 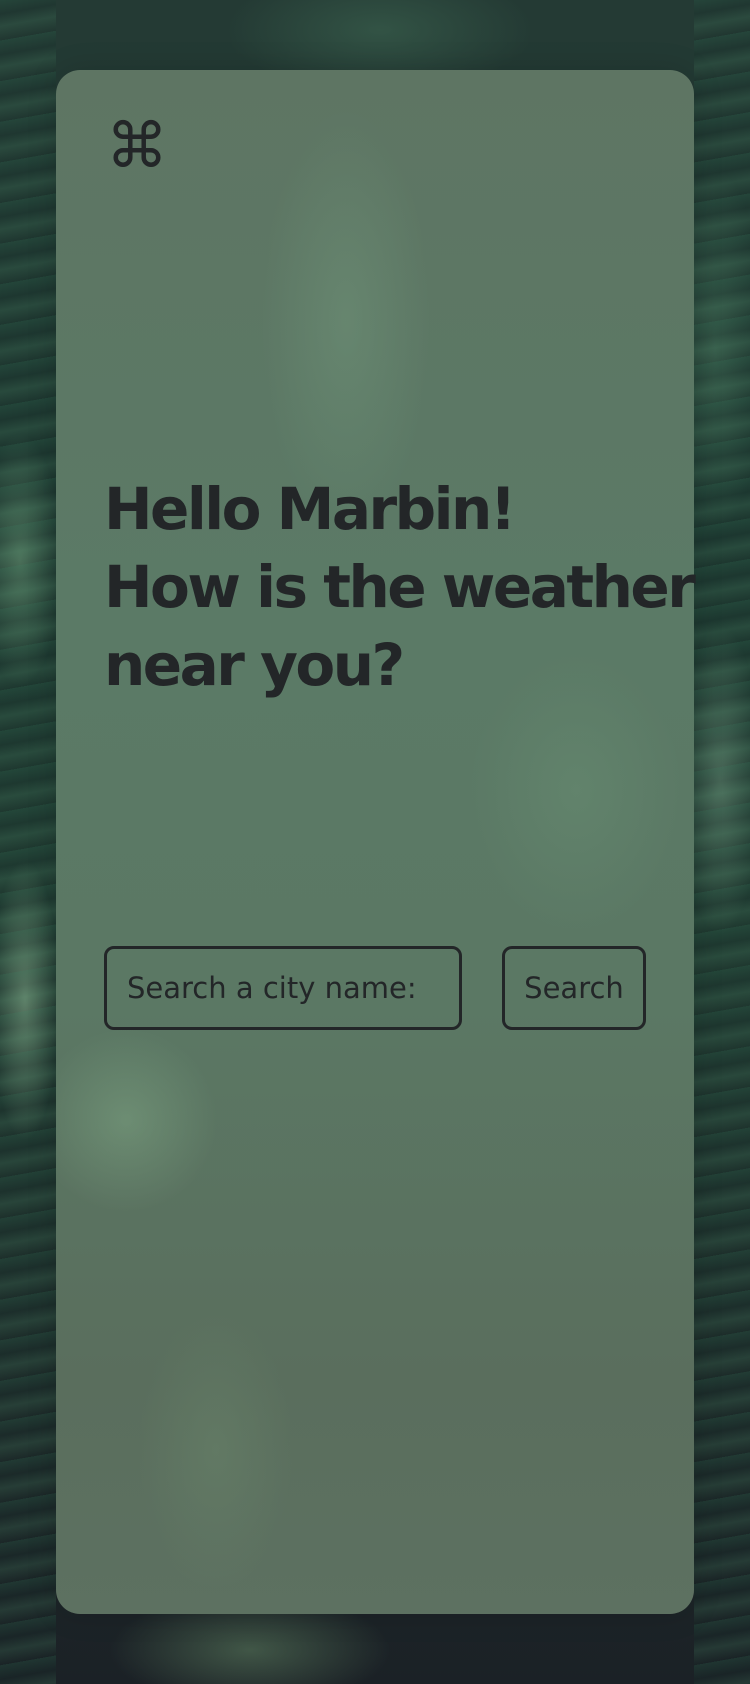 I want to click on command-icon: ⌘, so click(x=137, y=145).